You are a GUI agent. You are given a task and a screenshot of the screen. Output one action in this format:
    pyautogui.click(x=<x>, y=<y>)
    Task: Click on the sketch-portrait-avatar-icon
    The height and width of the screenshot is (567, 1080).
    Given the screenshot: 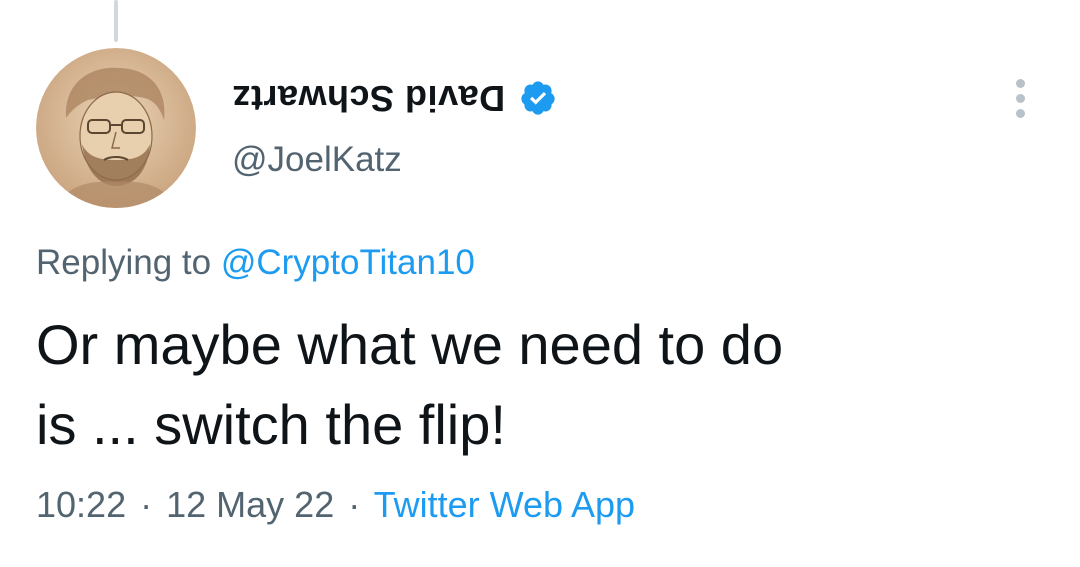 What is the action you would take?
    pyautogui.click(x=116, y=128)
    